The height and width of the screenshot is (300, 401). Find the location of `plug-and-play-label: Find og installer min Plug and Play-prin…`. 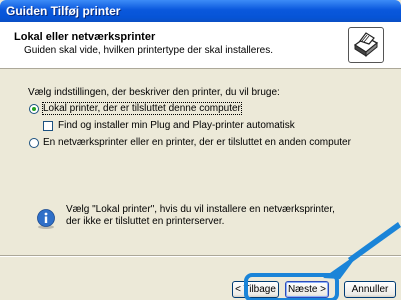

plug-and-play-label: Find og installer min Plug and Play-prin… is located at coordinates (176, 125).